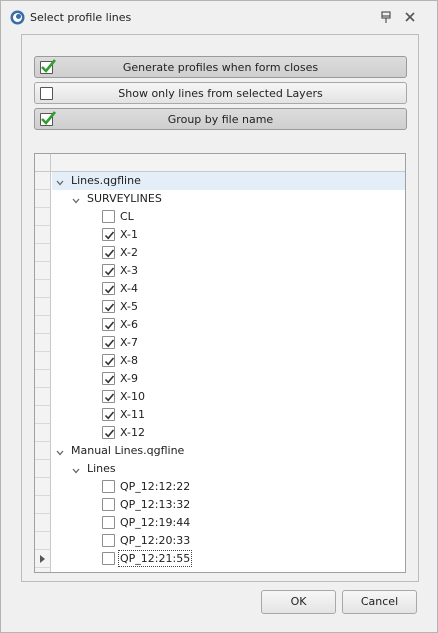  What do you see at coordinates (228, 559) in the screenshot?
I see `tree-cell: QP_12:21:55` at bounding box center [228, 559].